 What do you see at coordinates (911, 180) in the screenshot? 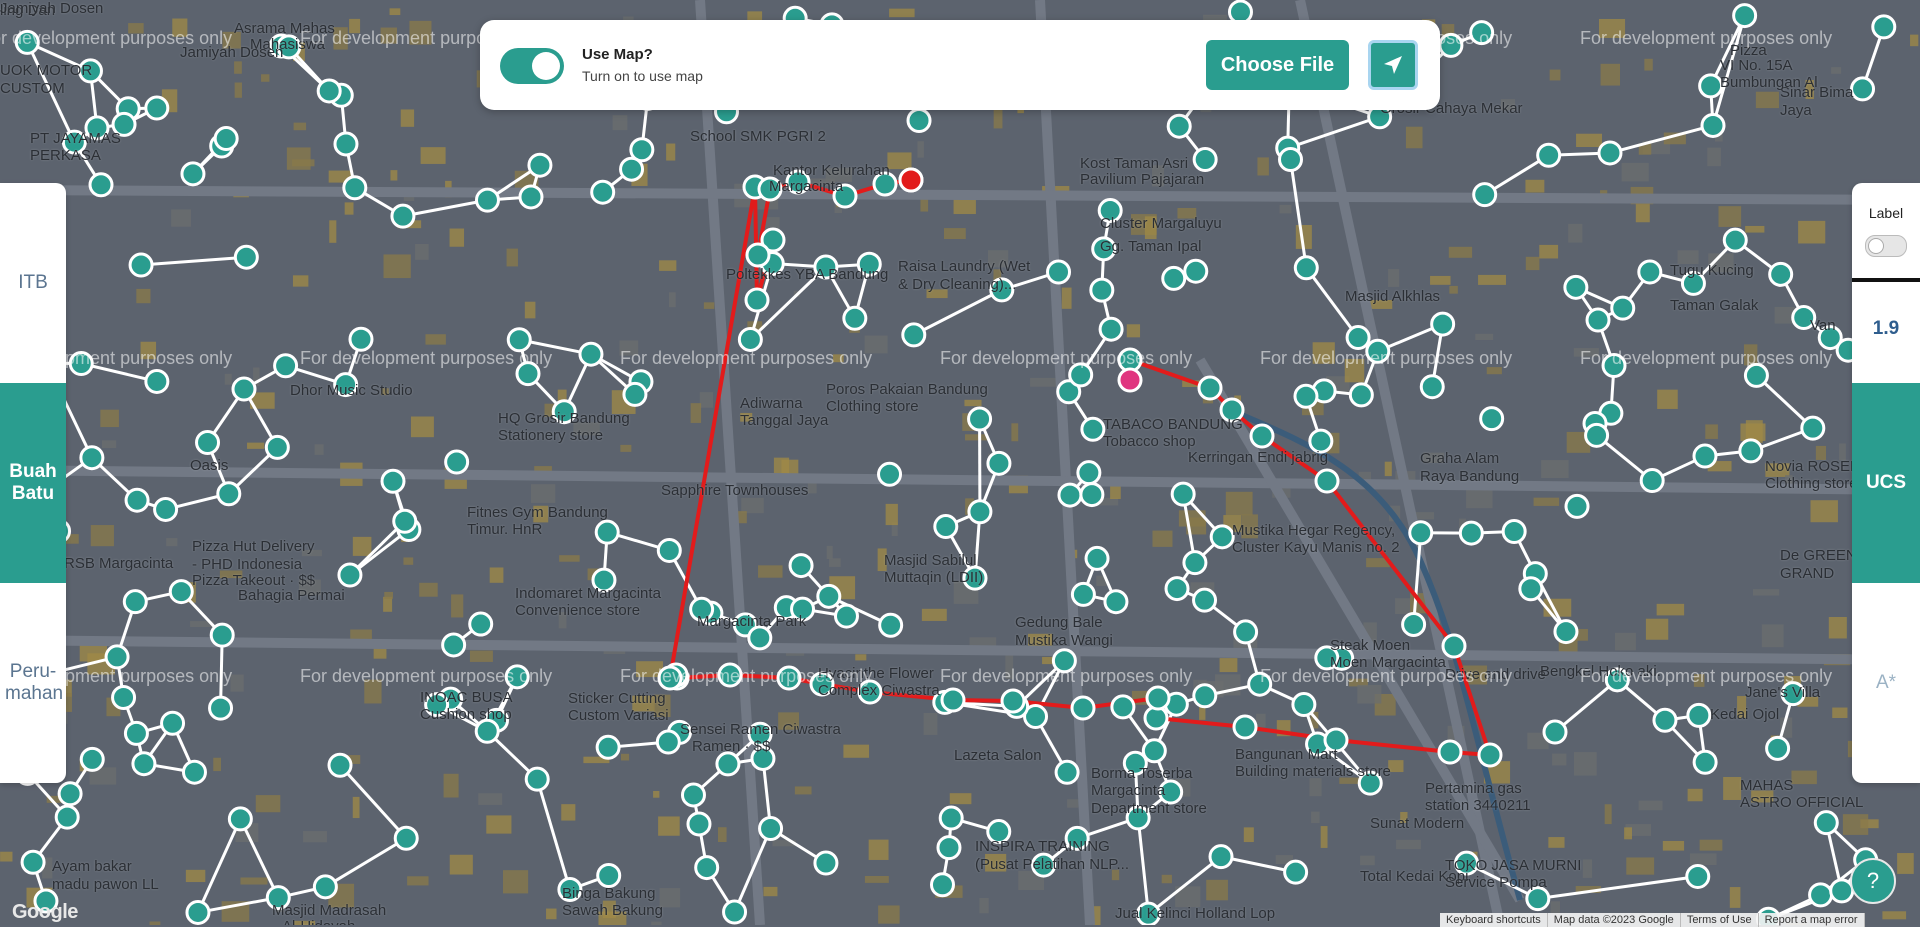
I see `end-node` at bounding box center [911, 180].